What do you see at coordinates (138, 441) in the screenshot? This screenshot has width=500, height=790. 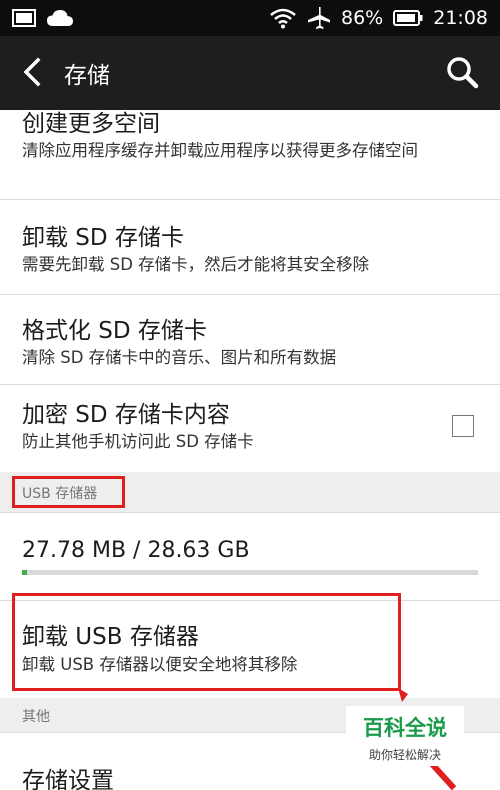 I see `item-subtitle: 防止其他手机访问此 SD 存储卡` at bounding box center [138, 441].